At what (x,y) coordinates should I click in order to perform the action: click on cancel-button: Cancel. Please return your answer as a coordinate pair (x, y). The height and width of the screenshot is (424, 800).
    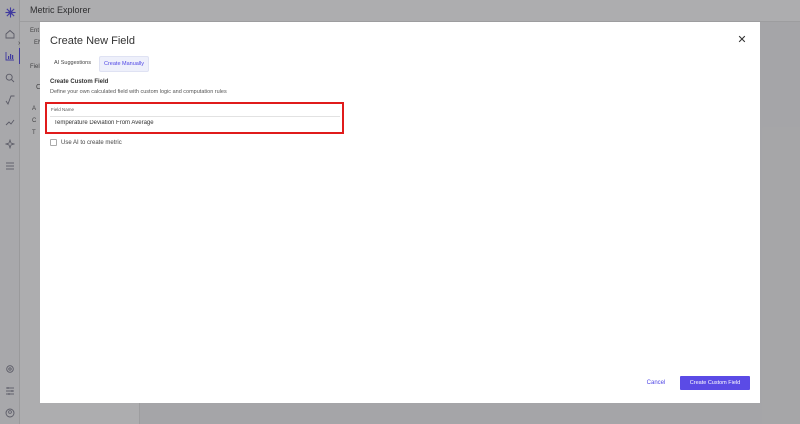
    Looking at the image, I should click on (656, 383).